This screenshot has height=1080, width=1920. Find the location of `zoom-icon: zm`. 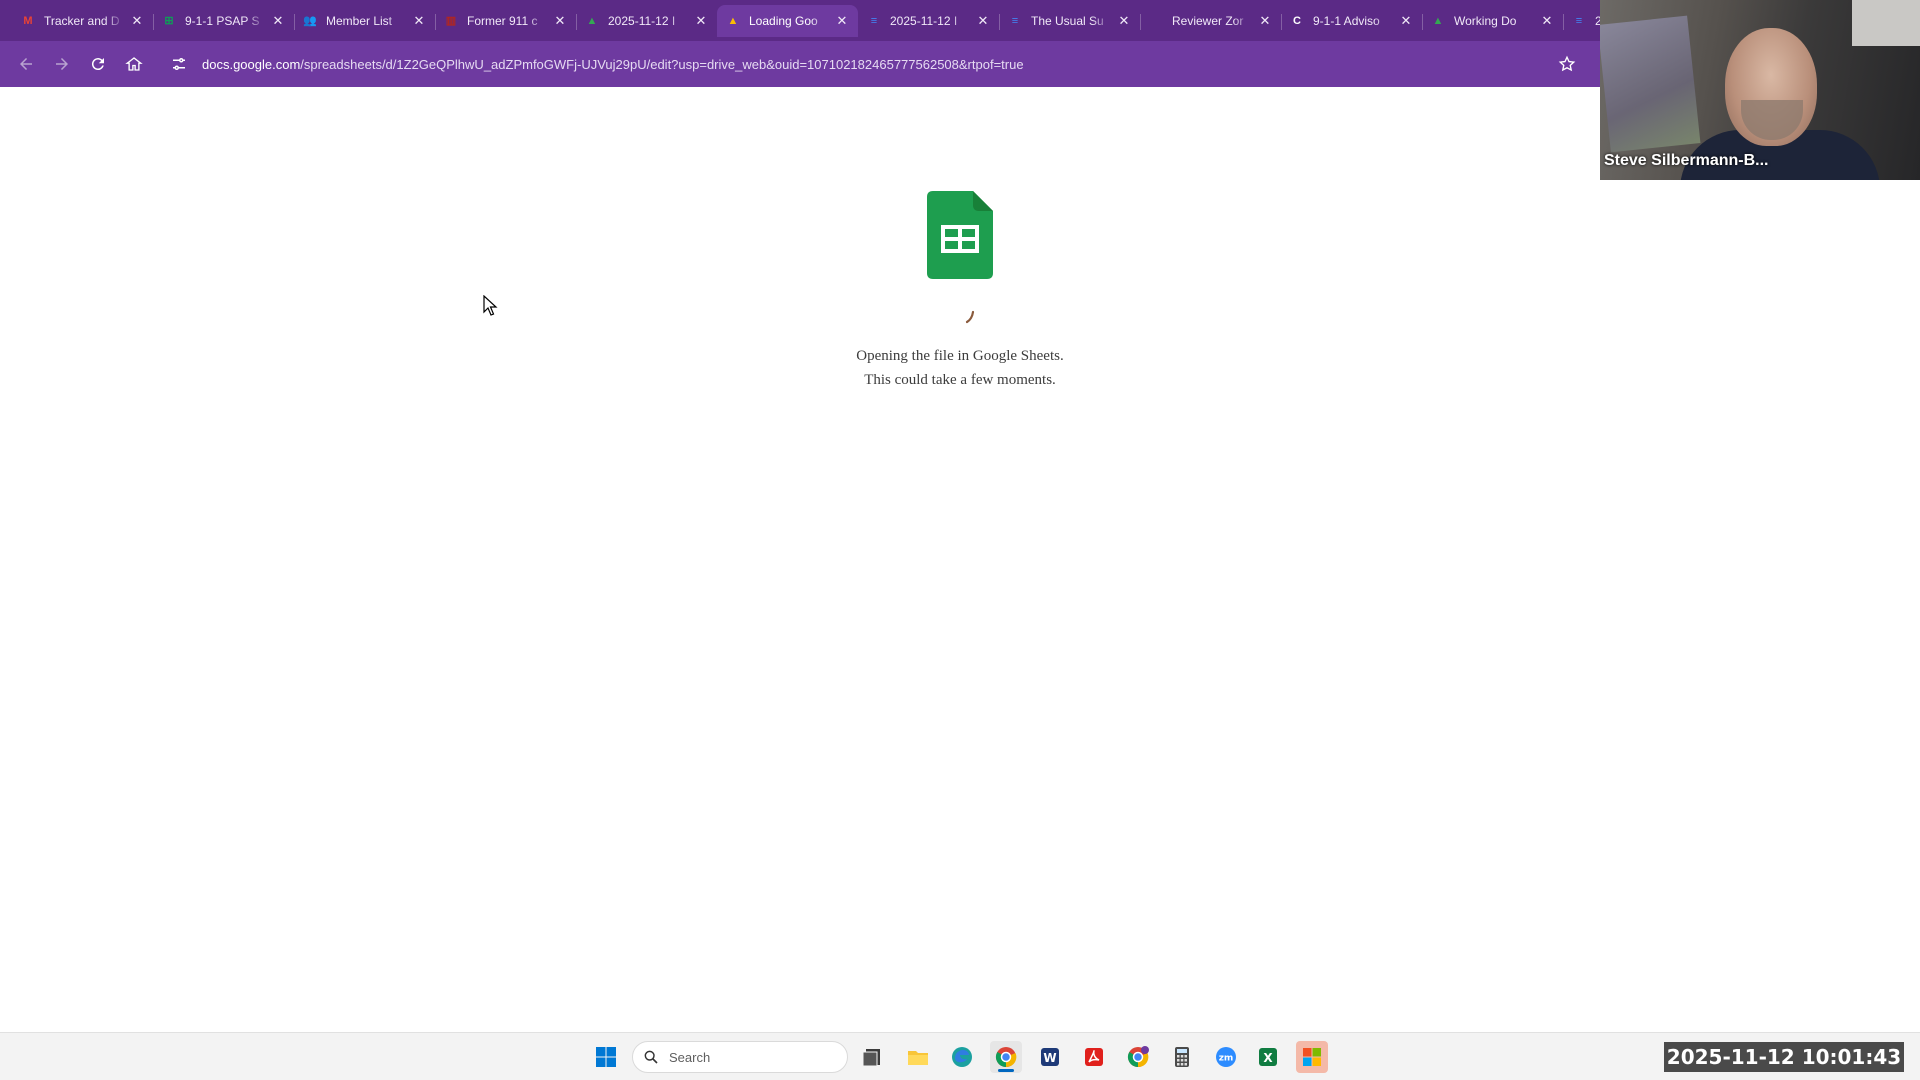

zoom-icon: zm is located at coordinates (1226, 1057).